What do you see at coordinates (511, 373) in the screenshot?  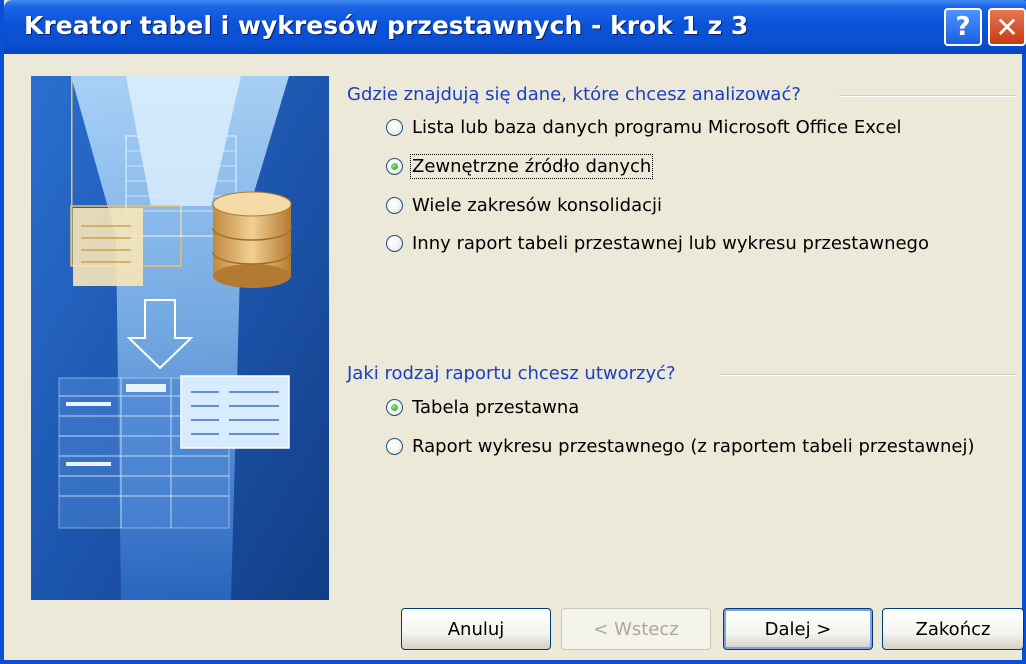 I see `report-type-label: Jaki rodzaj raportu chcesz utworzyć?` at bounding box center [511, 373].